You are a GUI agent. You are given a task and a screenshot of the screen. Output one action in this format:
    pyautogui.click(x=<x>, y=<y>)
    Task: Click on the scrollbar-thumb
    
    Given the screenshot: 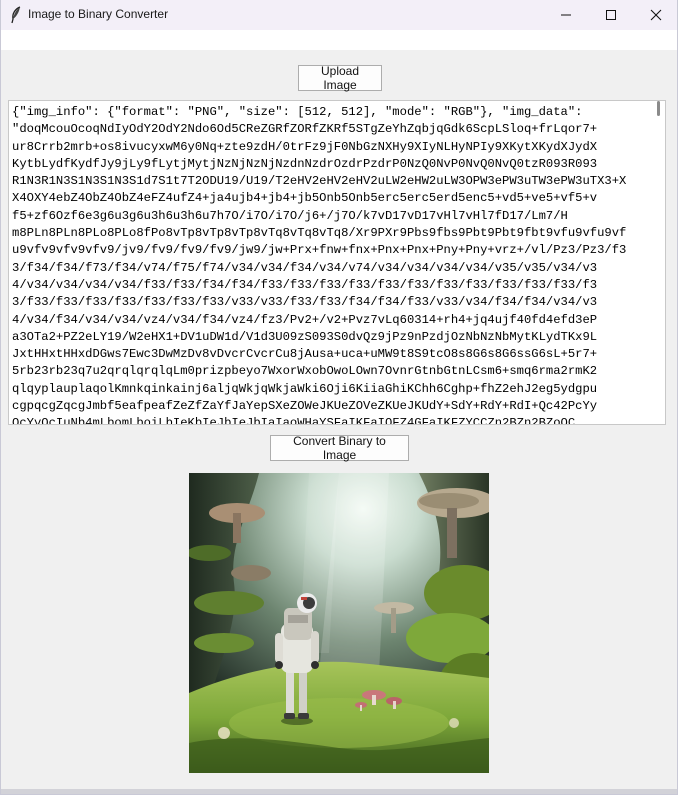 What is the action you would take?
    pyautogui.click(x=658, y=108)
    